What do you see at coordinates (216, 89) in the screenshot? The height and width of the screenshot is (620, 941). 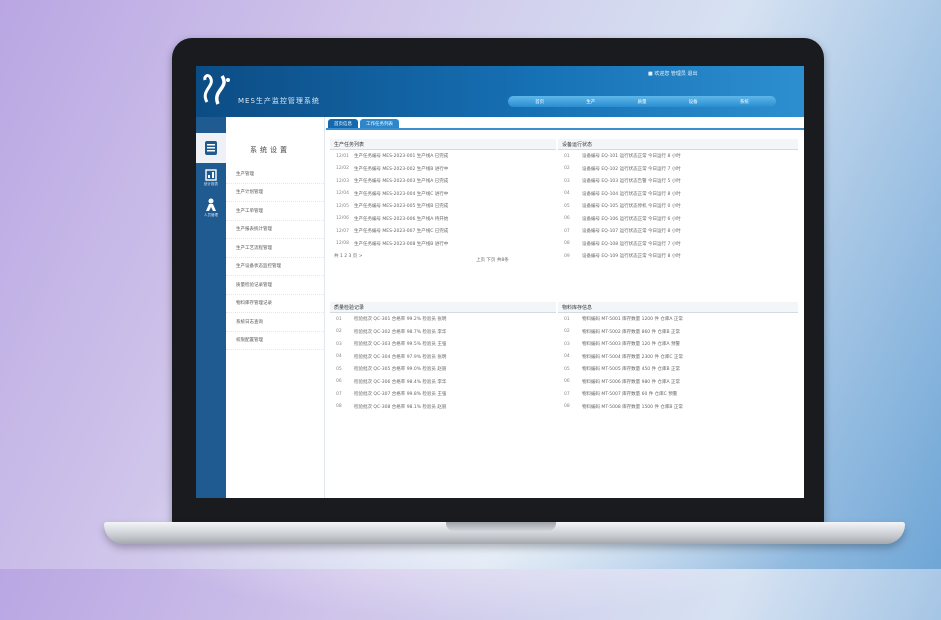 I see `app-logo-icon` at bounding box center [216, 89].